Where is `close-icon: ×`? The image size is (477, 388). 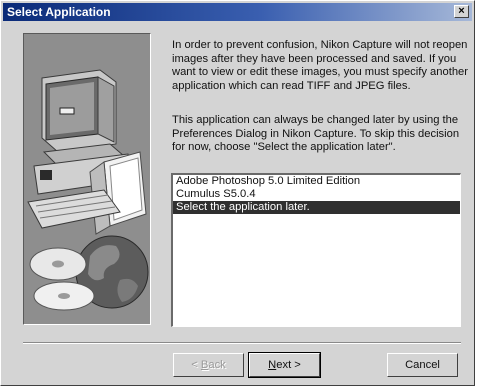
close-icon: × is located at coordinates (461, 11).